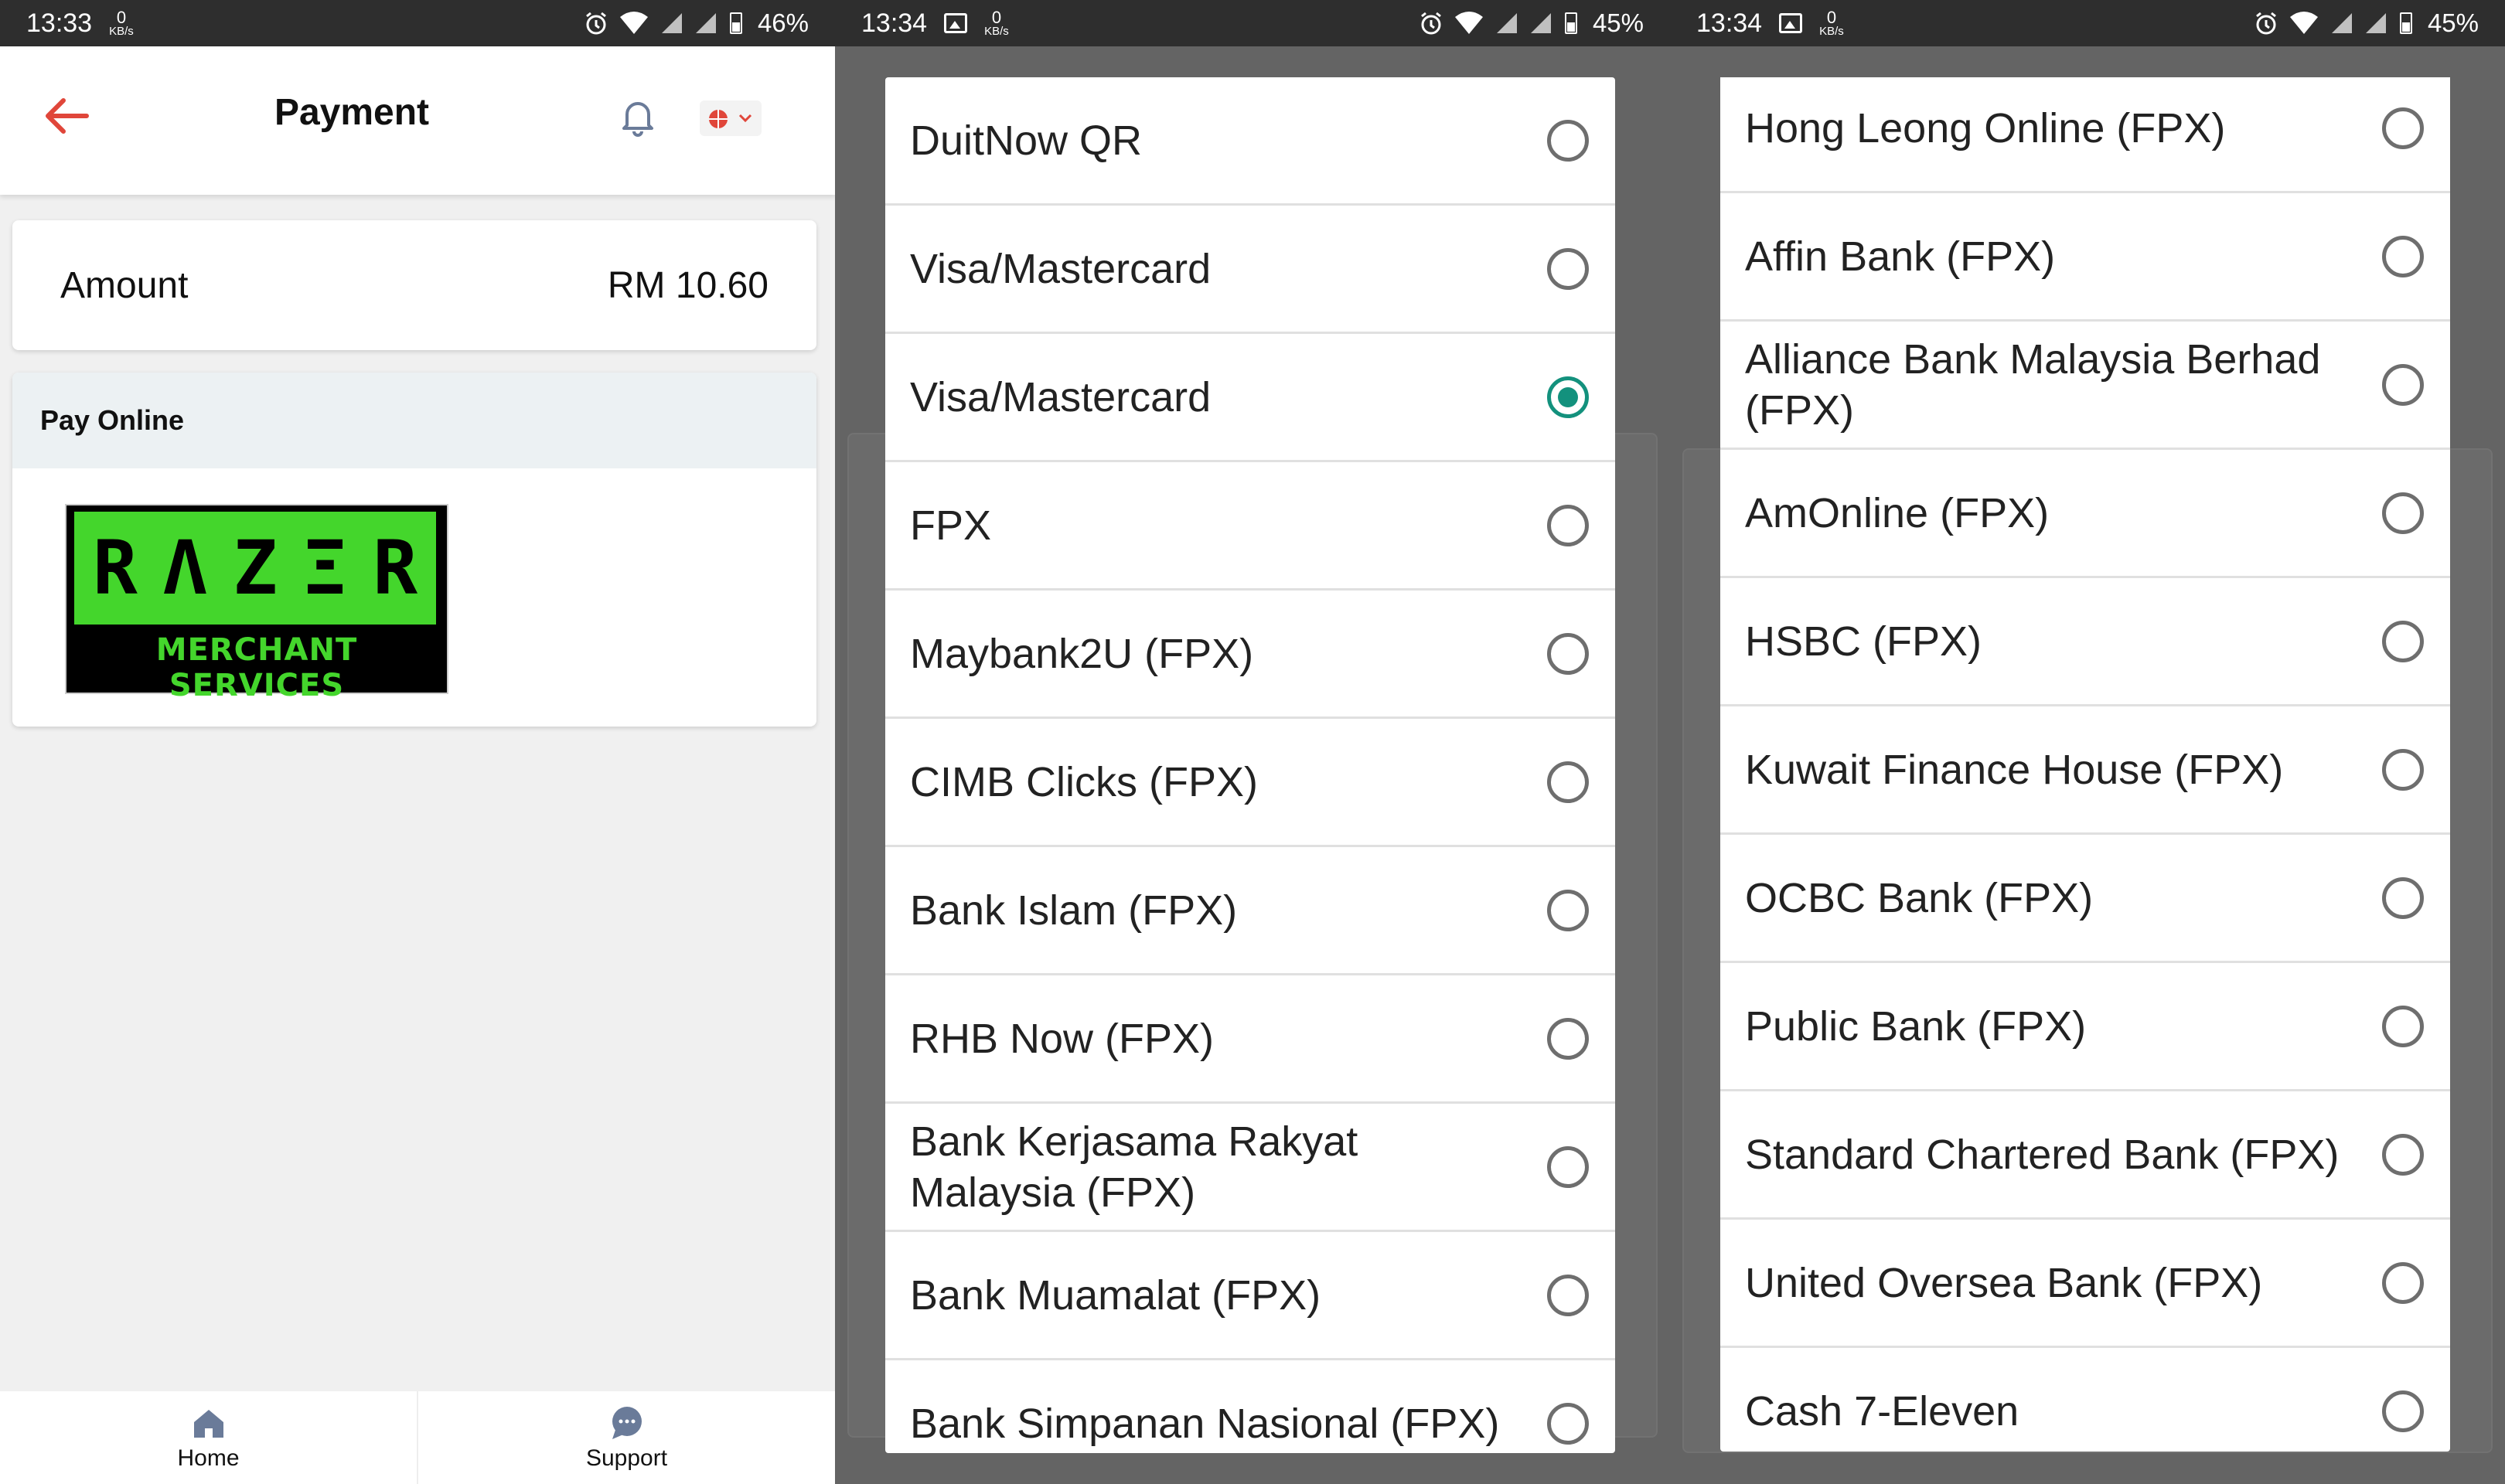 The width and height of the screenshot is (2505, 1484). Describe the element at coordinates (783, 23) in the screenshot. I see `battery-level: 46%` at that location.